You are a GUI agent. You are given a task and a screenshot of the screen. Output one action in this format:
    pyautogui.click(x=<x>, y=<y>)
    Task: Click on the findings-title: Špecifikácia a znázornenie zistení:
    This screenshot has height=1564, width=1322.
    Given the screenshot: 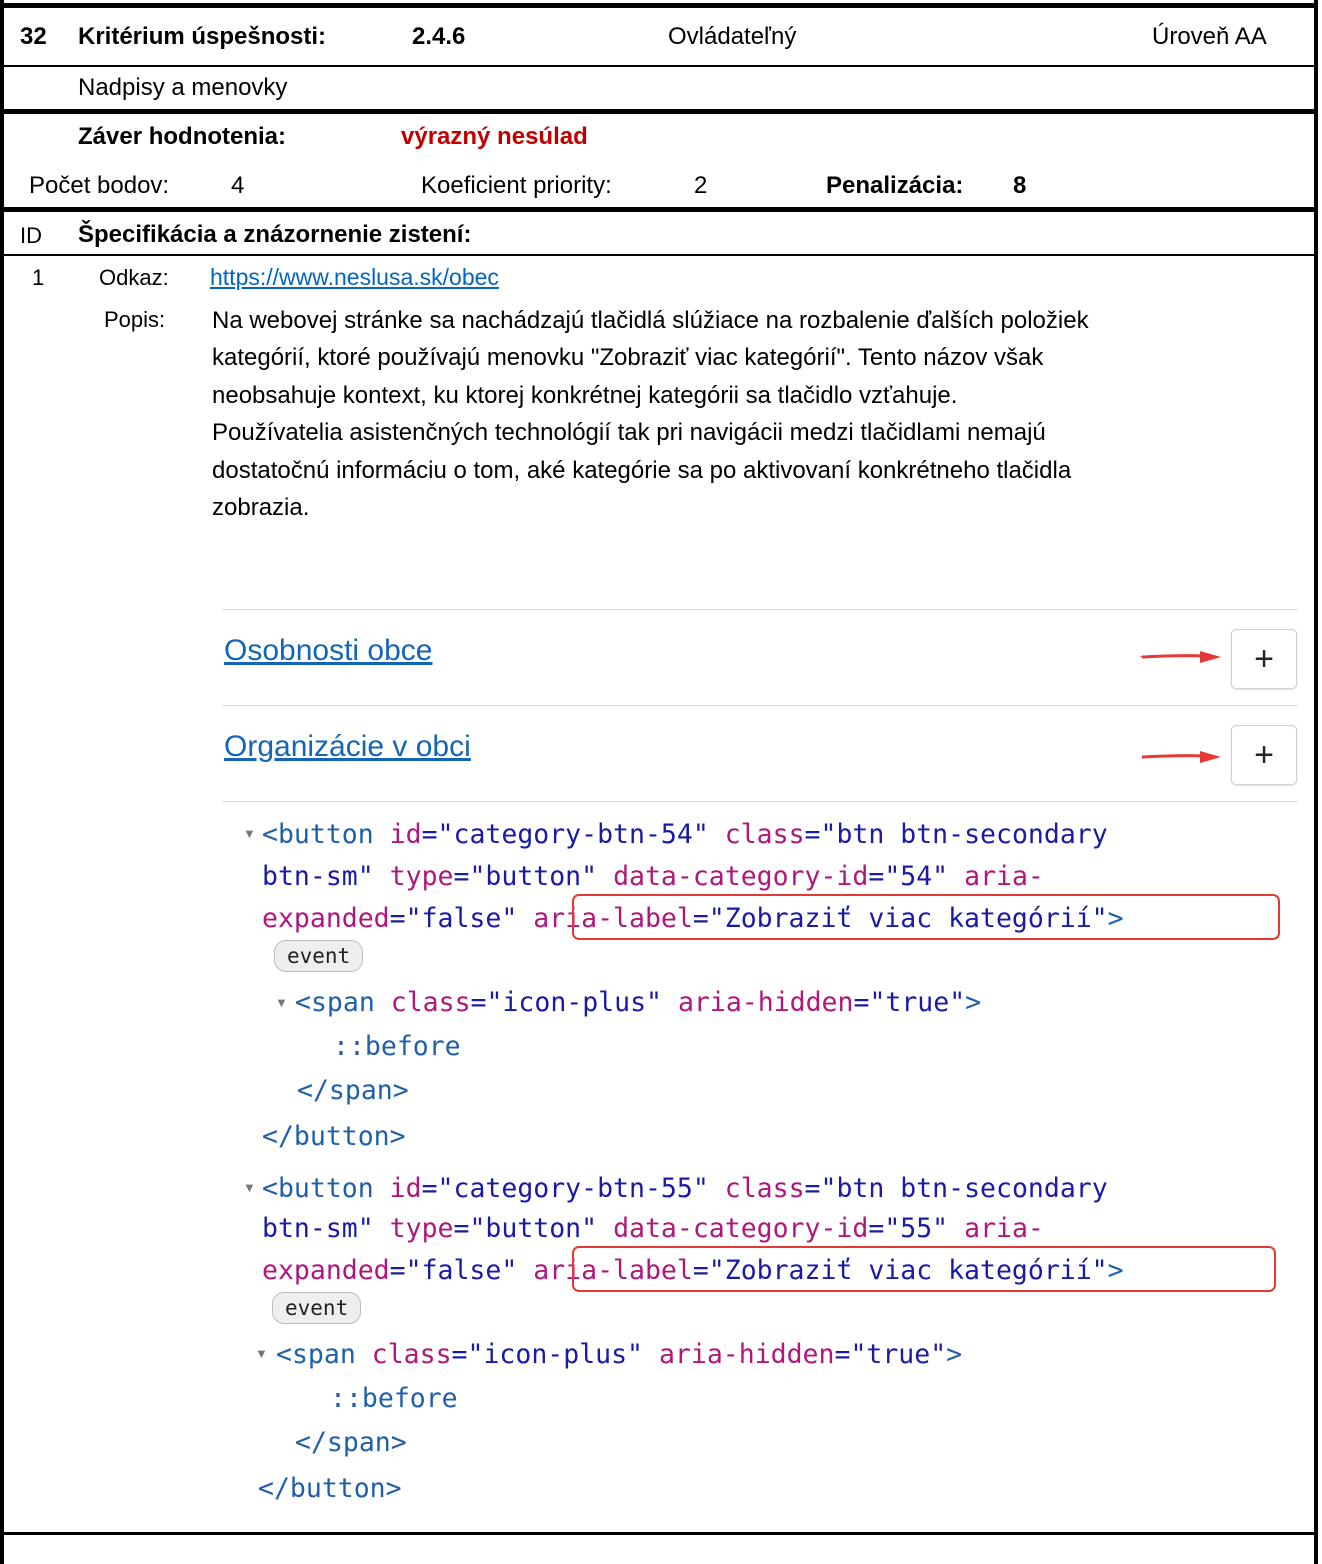 What is the action you would take?
    pyautogui.click(x=275, y=234)
    